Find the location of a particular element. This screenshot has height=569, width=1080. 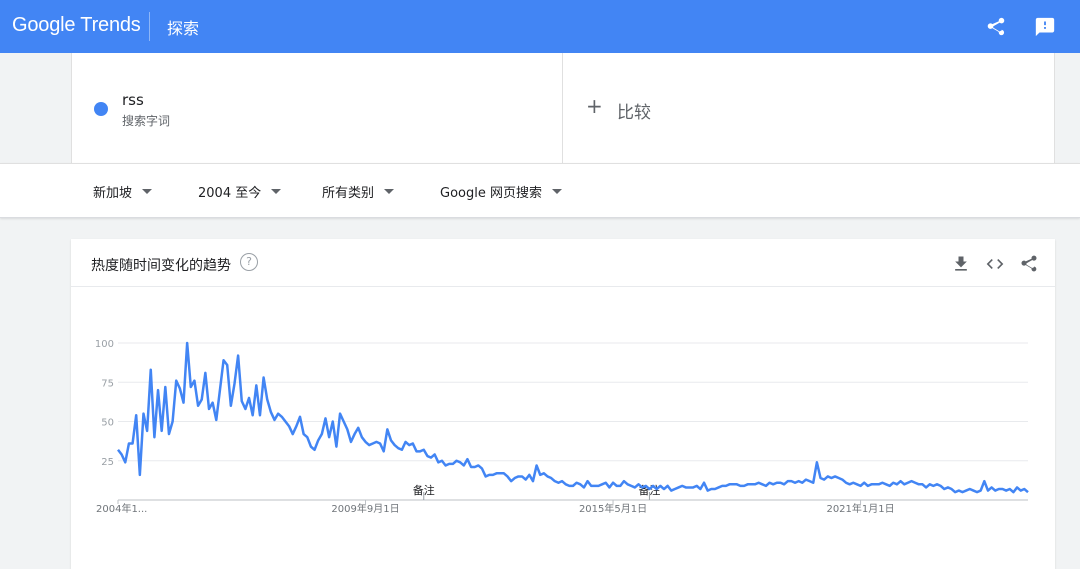

search-term-card: rss 搜索字词 is located at coordinates (317, 108).